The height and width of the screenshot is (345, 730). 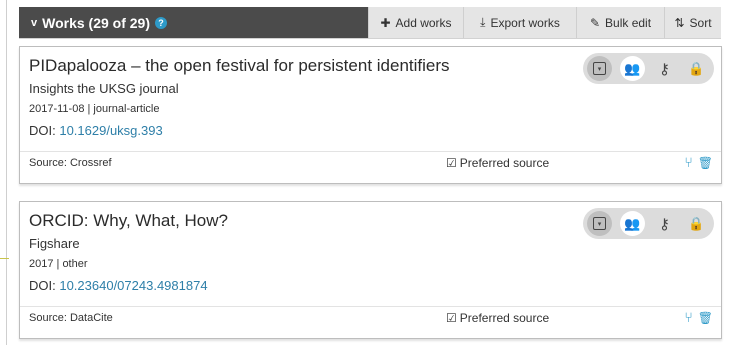 I want to click on work-doi: DOI: 10.1629/uksg.393, so click(x=96, y=130).